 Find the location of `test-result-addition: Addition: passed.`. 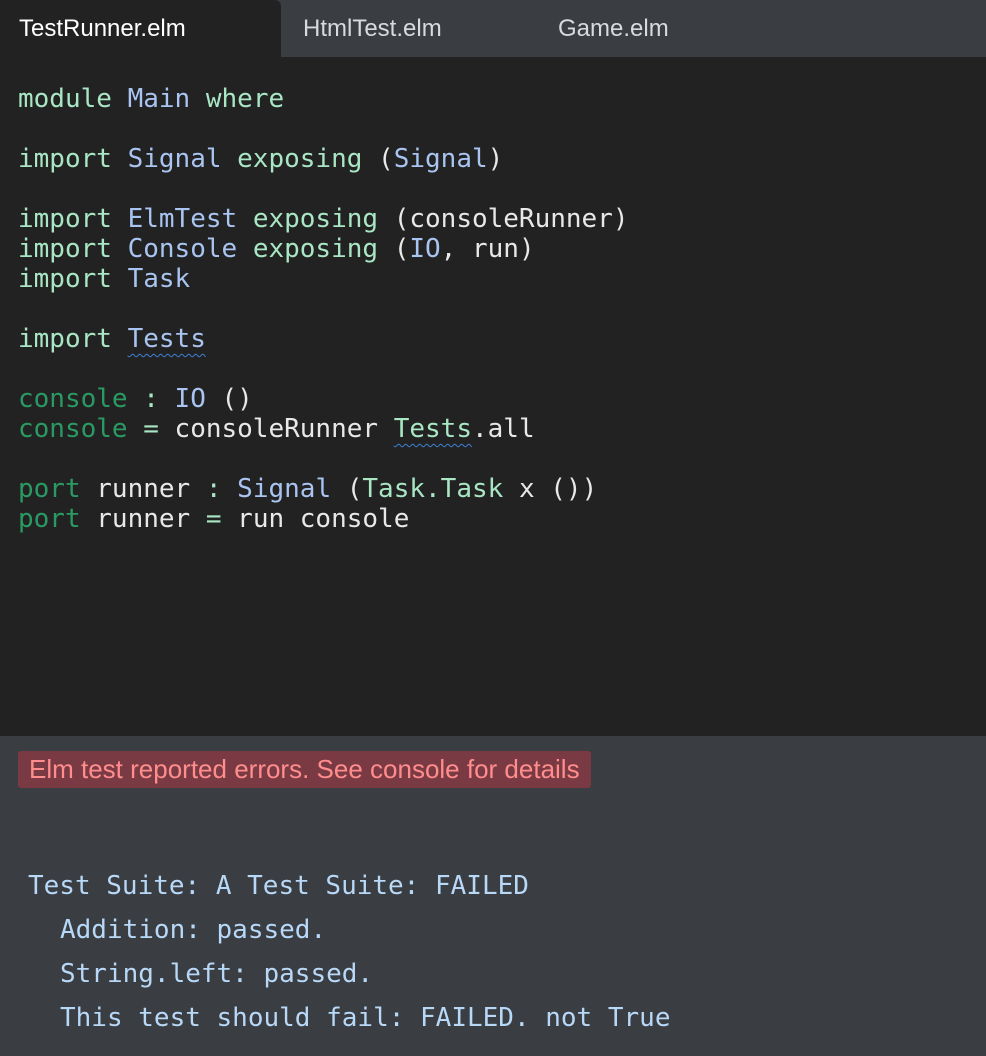

test-result-addition: Addition: passed. is located at coordinates (193, 930).